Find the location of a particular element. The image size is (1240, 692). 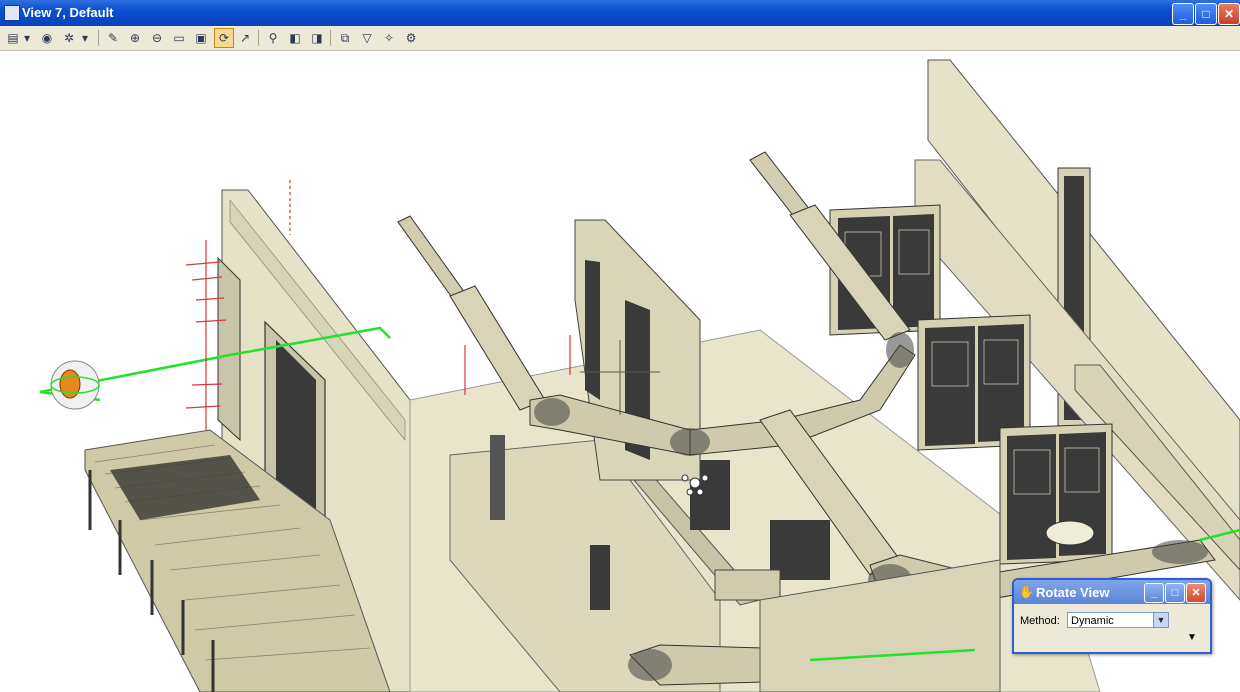

maximize-button: □ is located at coordinates (1206, 14).